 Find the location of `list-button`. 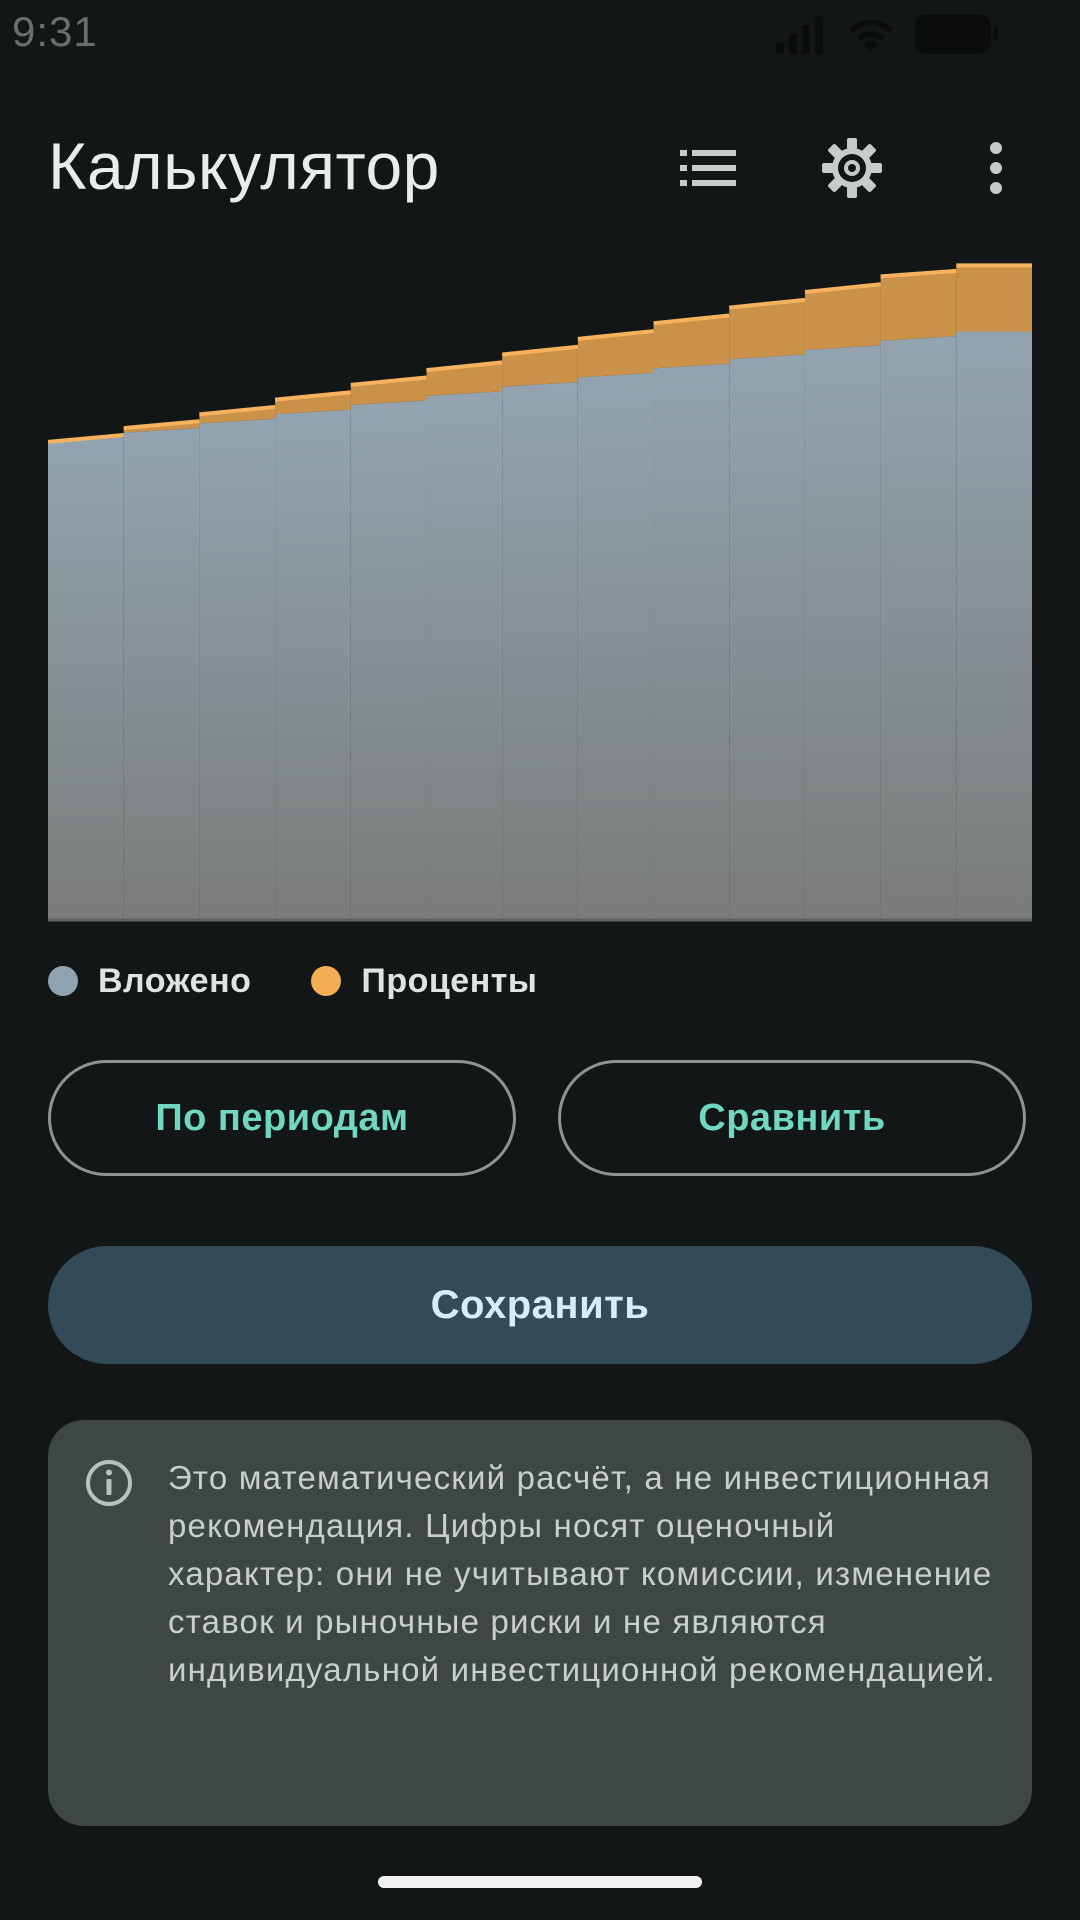

list-button is located at coordinates (708, 168).